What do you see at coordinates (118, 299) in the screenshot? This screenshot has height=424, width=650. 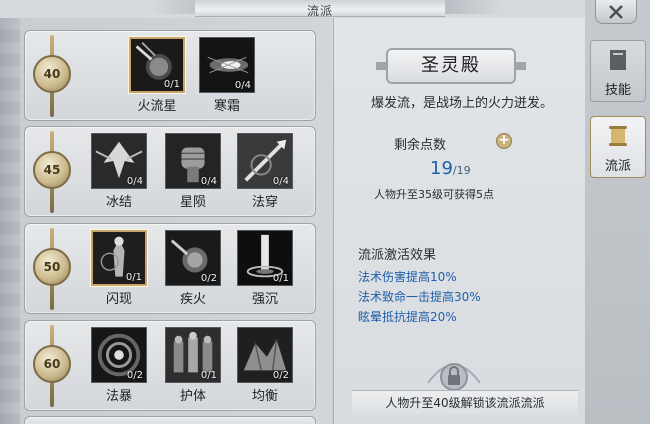 I see `skill-name: 闪现` at bounding box center [118, 299].